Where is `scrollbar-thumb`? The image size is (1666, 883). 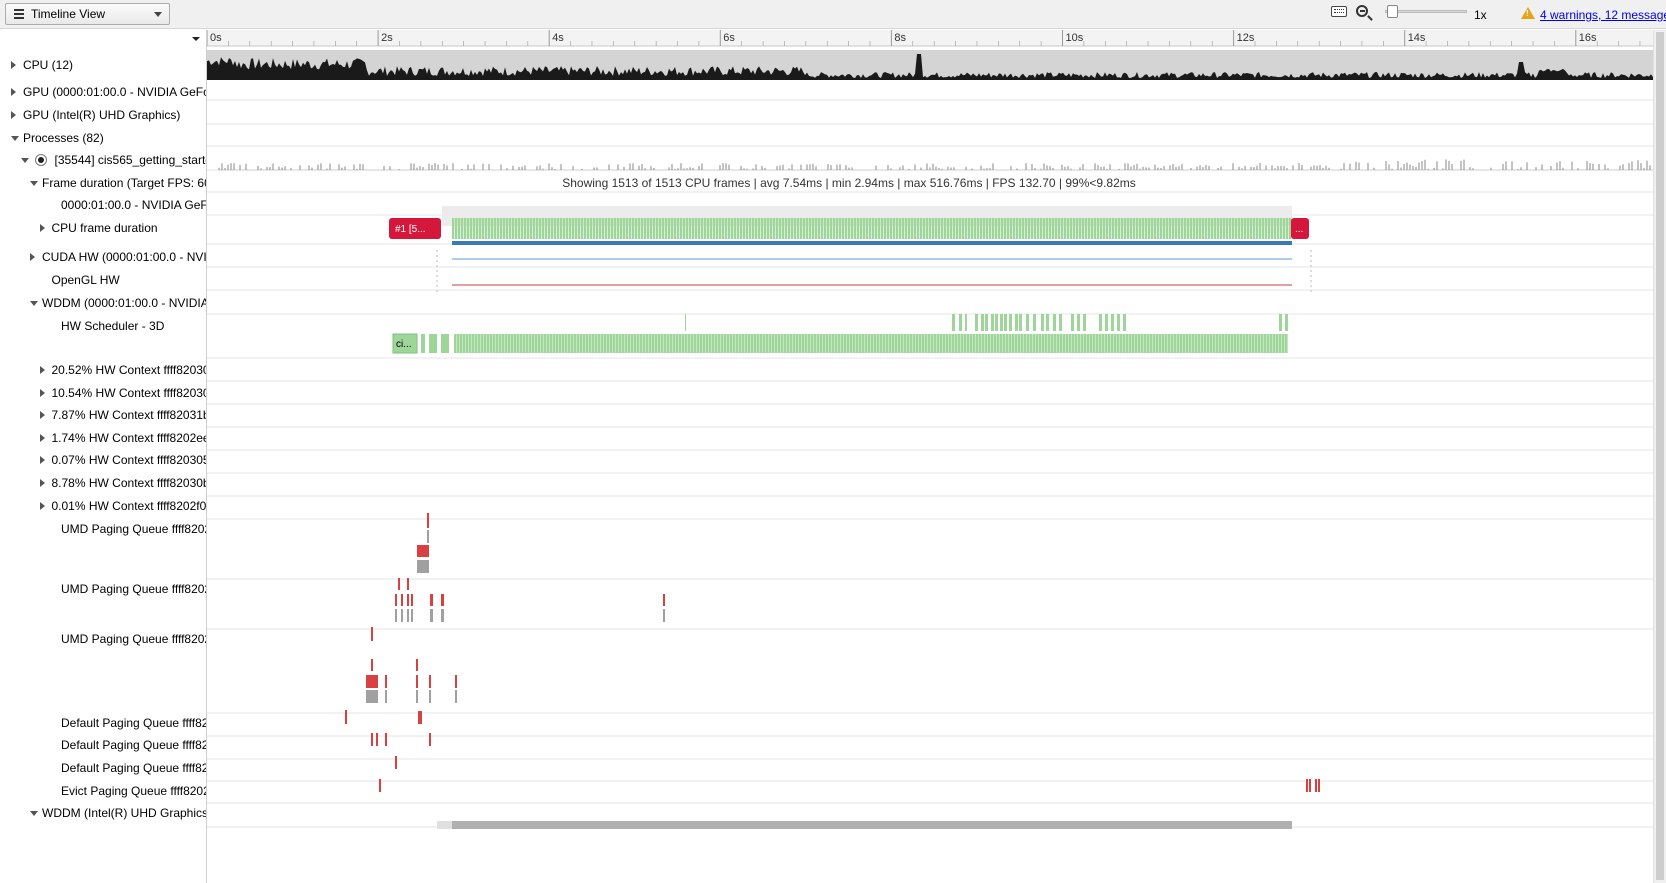 scrollbar-thumb is located at coordinates (1660, 456).